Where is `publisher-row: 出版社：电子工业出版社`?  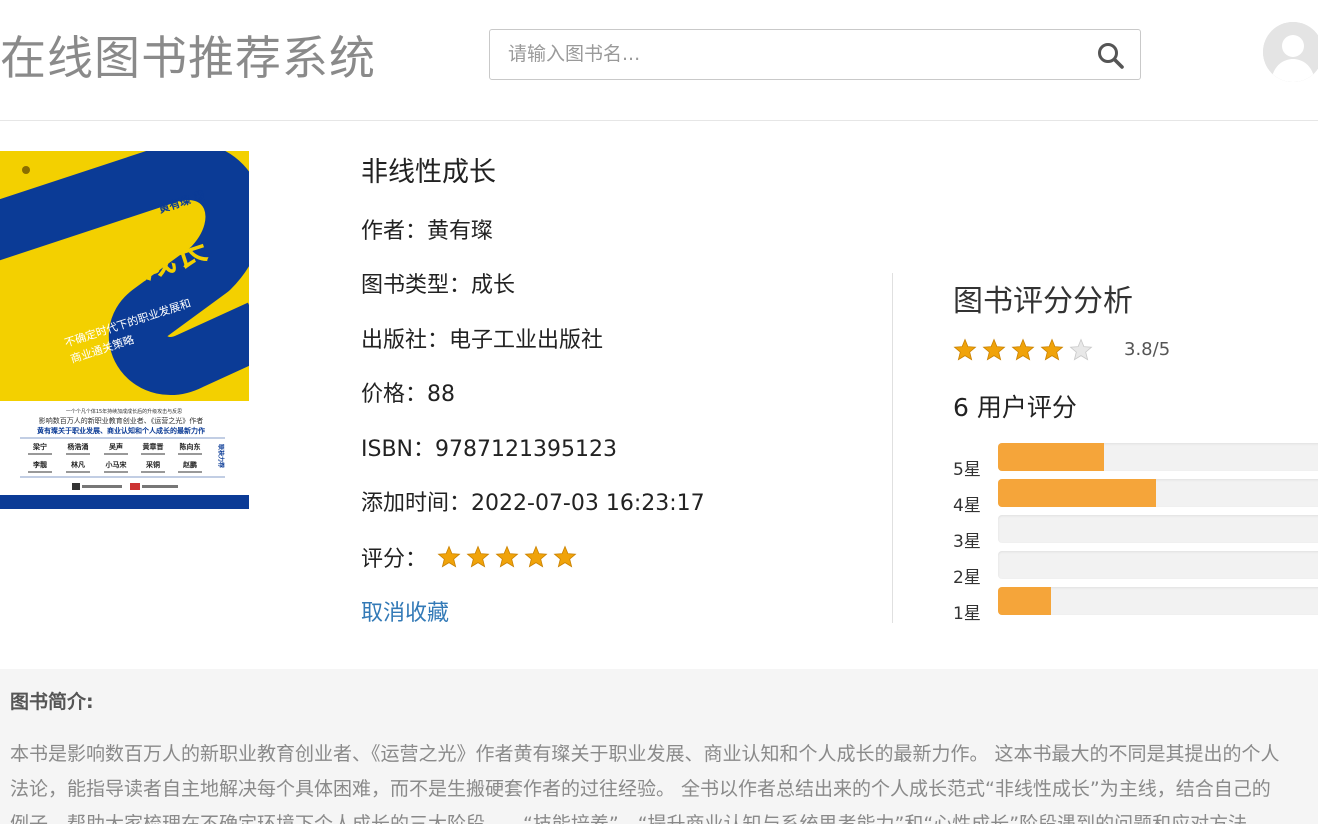
publisher-row: 出版社：电子工业出版社 is located at coordinates (482, 338).